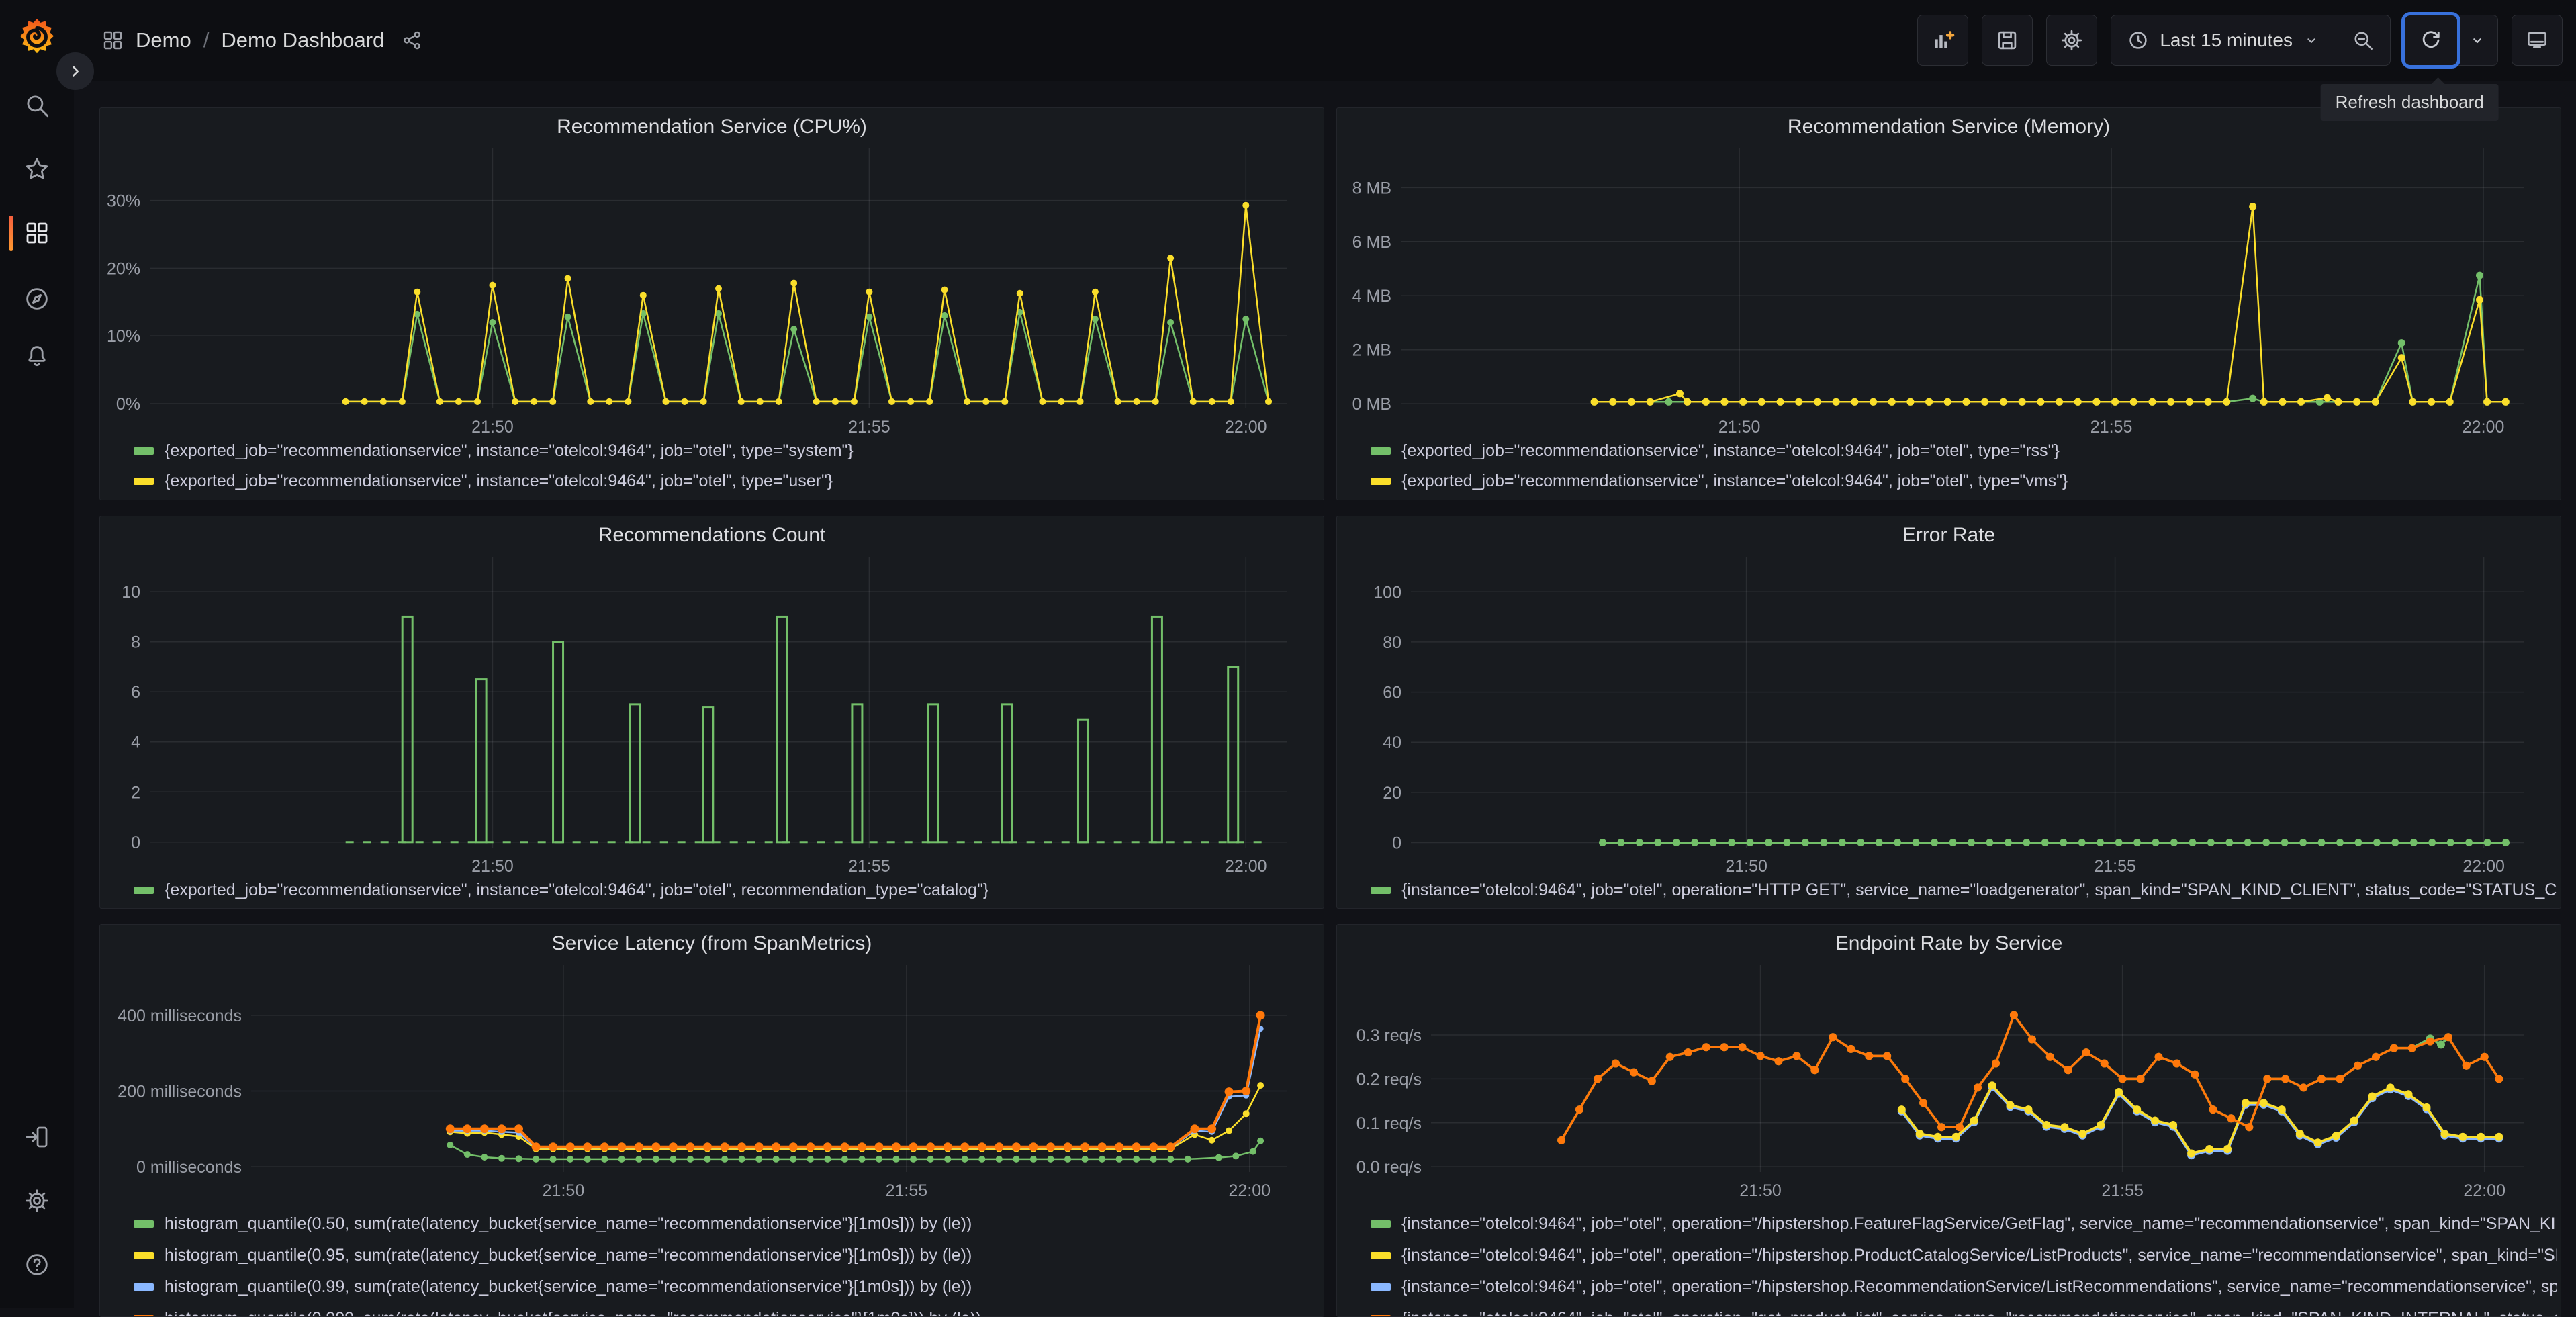 This screenshot has width=2576, height=1317. I want to click on compass-icon, so click(37, 299).